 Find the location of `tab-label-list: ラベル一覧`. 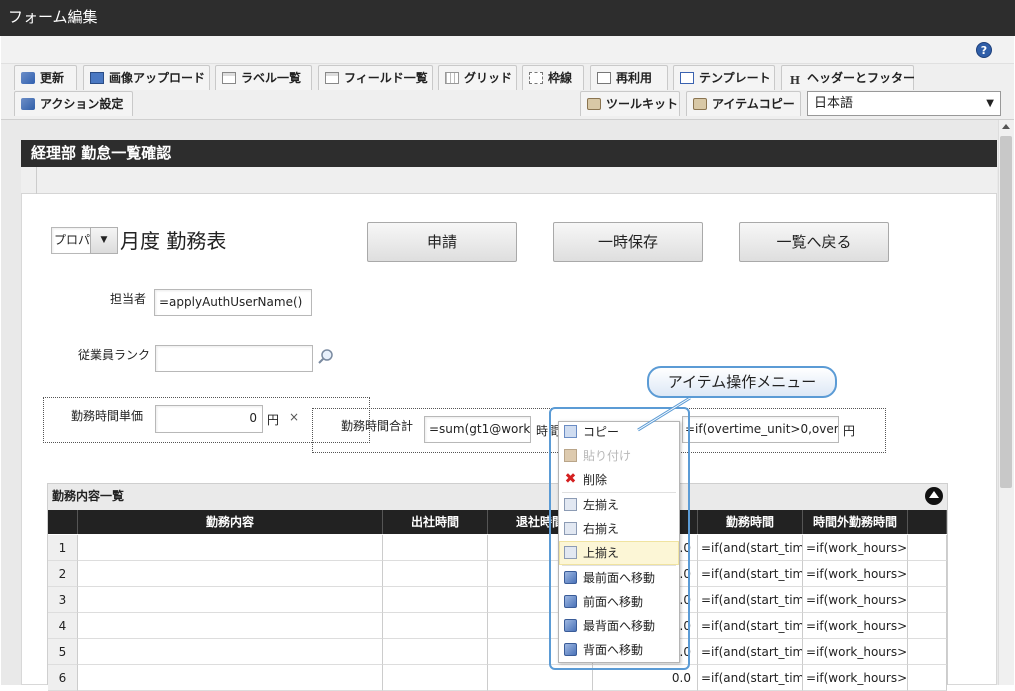

tab-label-list: ラベル一覧 is located at coordinates (263, 77).